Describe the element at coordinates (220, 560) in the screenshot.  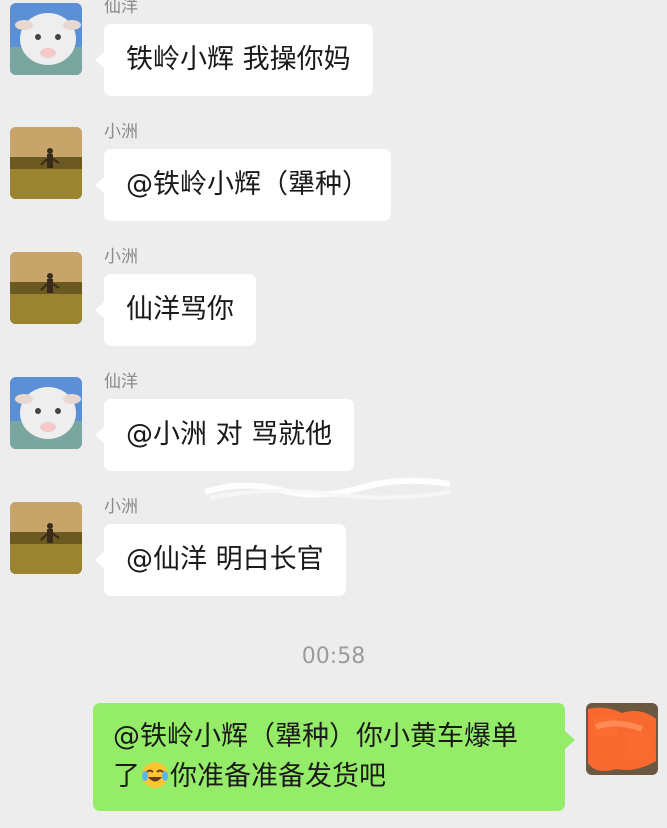
I see `message-bubble: @仙洋 明白长官` at that location.